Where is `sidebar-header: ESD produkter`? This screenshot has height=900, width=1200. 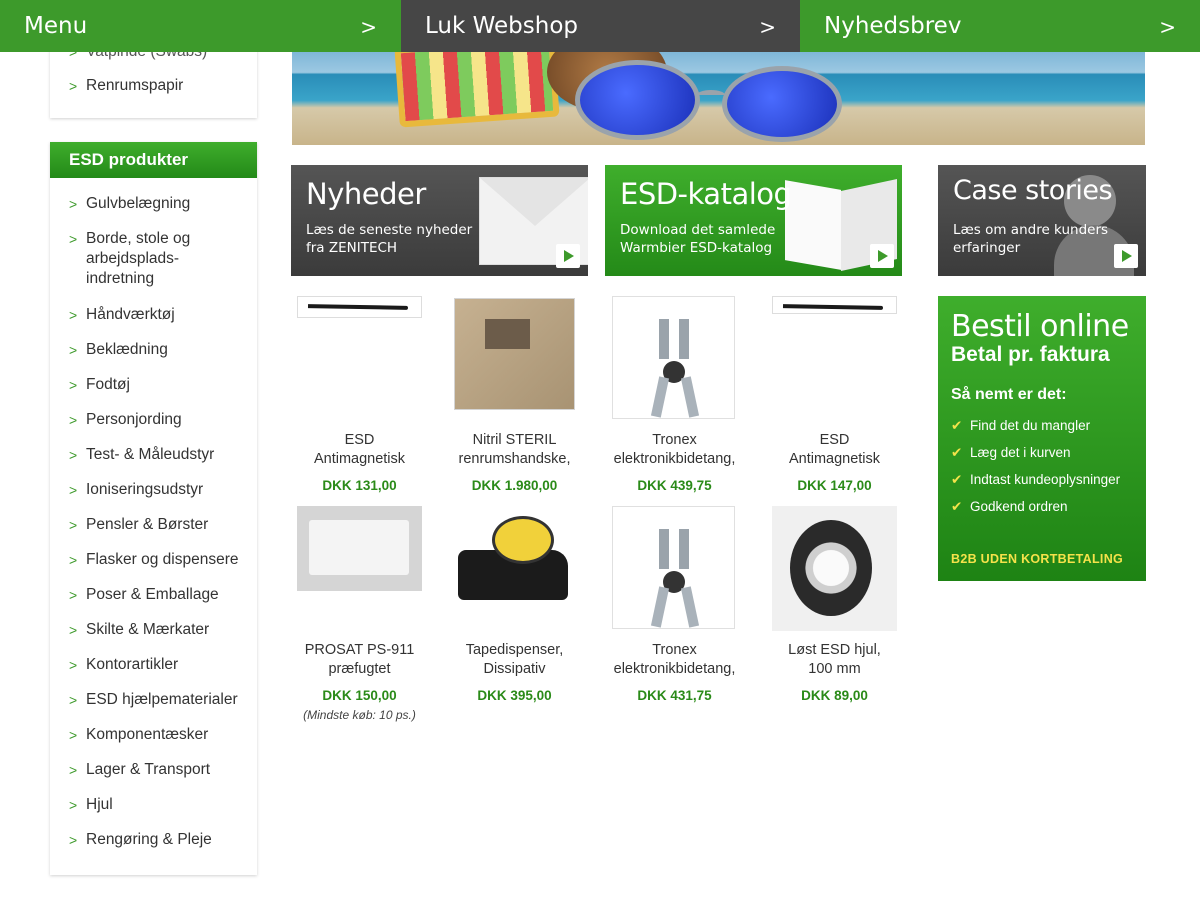
sidebar-header: ESD produkter is located at coordinates (153, 160).